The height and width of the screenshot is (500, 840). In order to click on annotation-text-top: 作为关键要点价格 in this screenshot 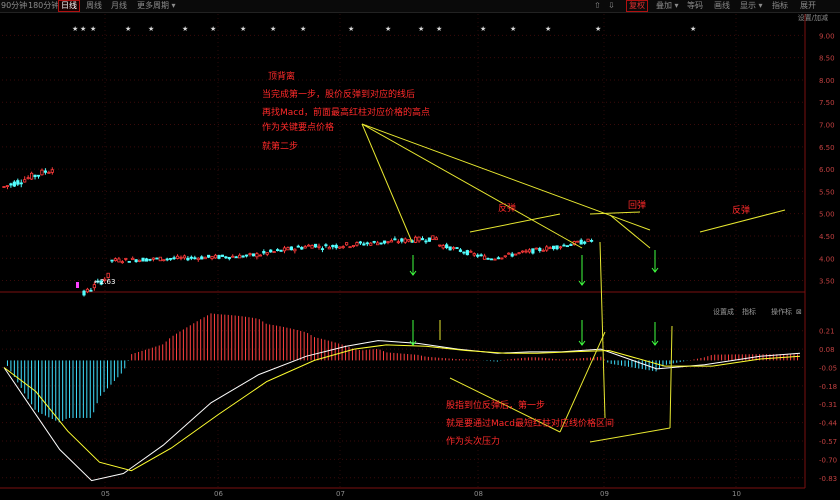, I will do `click(298, 127)`.